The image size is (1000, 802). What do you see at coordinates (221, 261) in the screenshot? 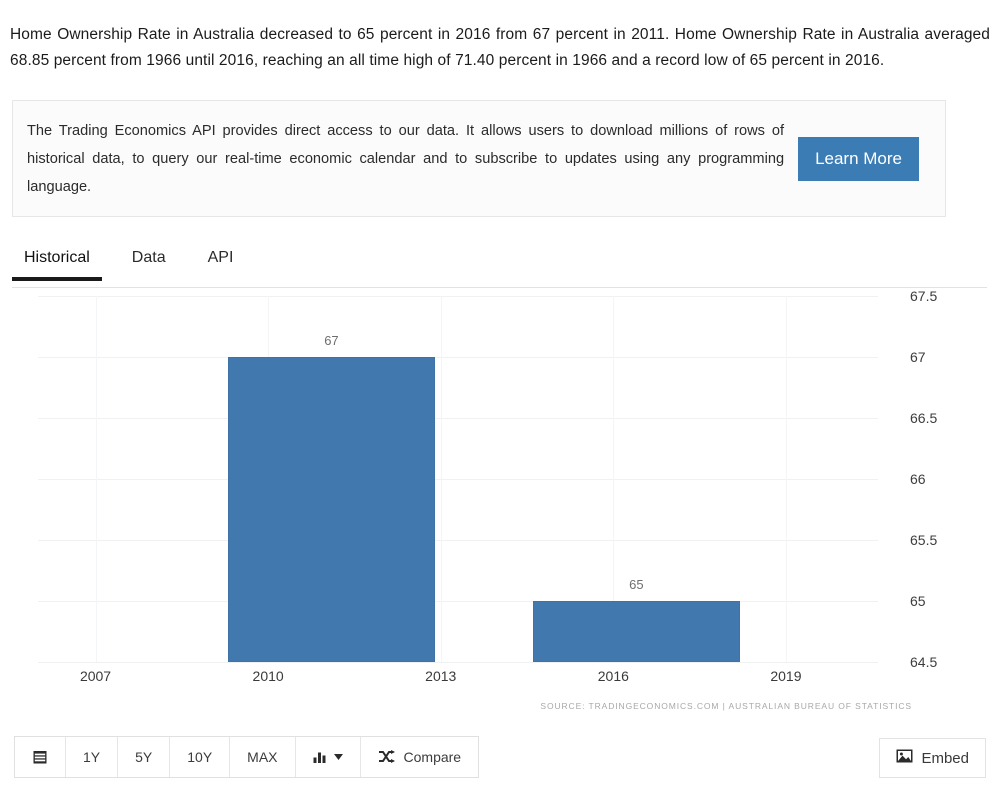
I see `tab-api: API` at bounding box center [221, 261].